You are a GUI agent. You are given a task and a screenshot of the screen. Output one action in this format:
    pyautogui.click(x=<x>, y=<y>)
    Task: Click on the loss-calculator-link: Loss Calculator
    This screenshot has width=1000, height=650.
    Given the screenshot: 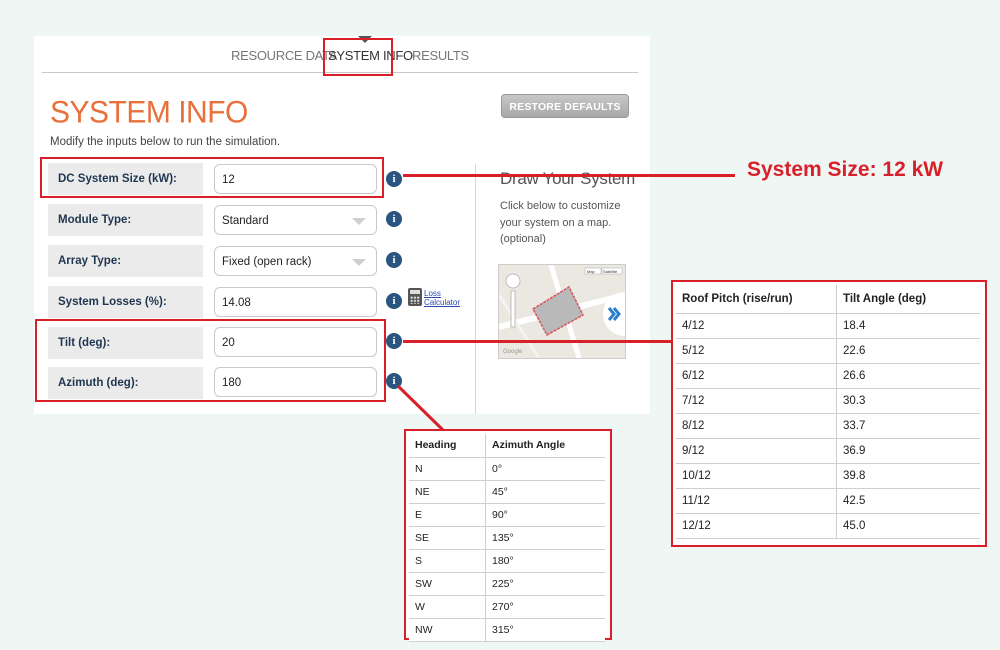 What is the action you would take?
    pyautogui.click(x=442, y=298)
    